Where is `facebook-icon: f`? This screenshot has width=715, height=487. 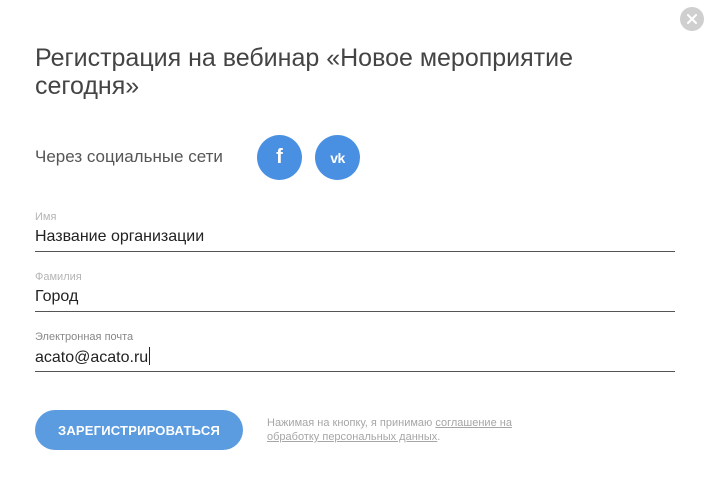
facebook-icon: f is located at coordinates (279, 157).